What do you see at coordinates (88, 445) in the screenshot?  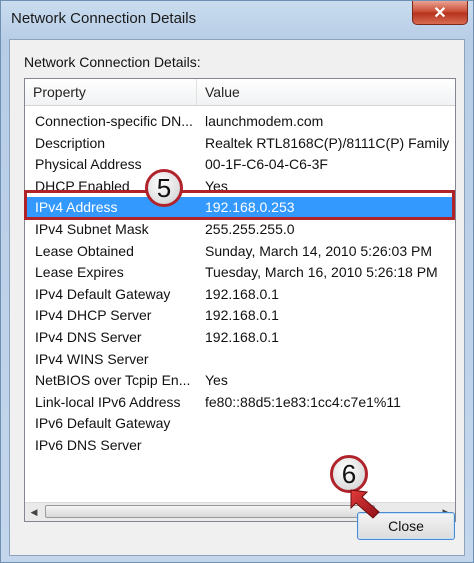 I see `row-property: IPv6 DNS Server` at bounding box center [88, 445].